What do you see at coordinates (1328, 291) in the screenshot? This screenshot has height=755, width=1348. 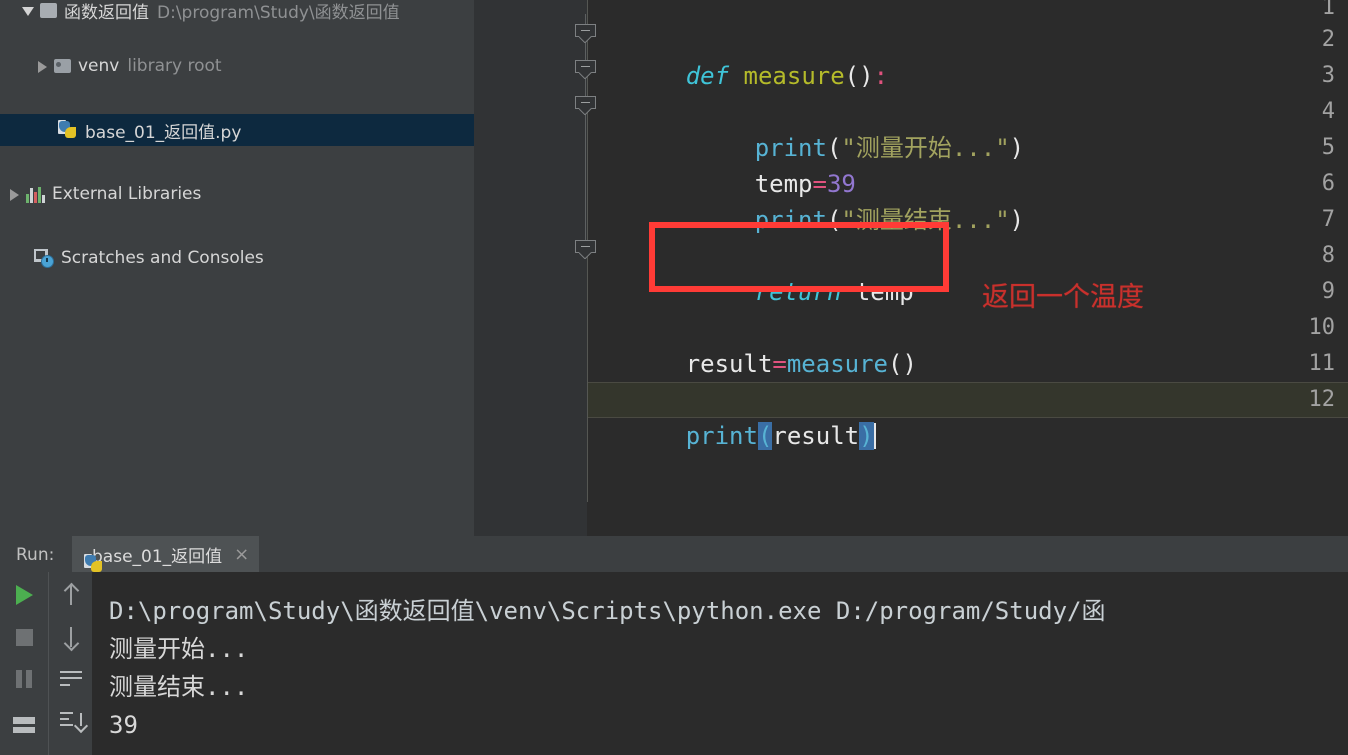 I see `line-number: 9` at bounding box center [1328, 291].